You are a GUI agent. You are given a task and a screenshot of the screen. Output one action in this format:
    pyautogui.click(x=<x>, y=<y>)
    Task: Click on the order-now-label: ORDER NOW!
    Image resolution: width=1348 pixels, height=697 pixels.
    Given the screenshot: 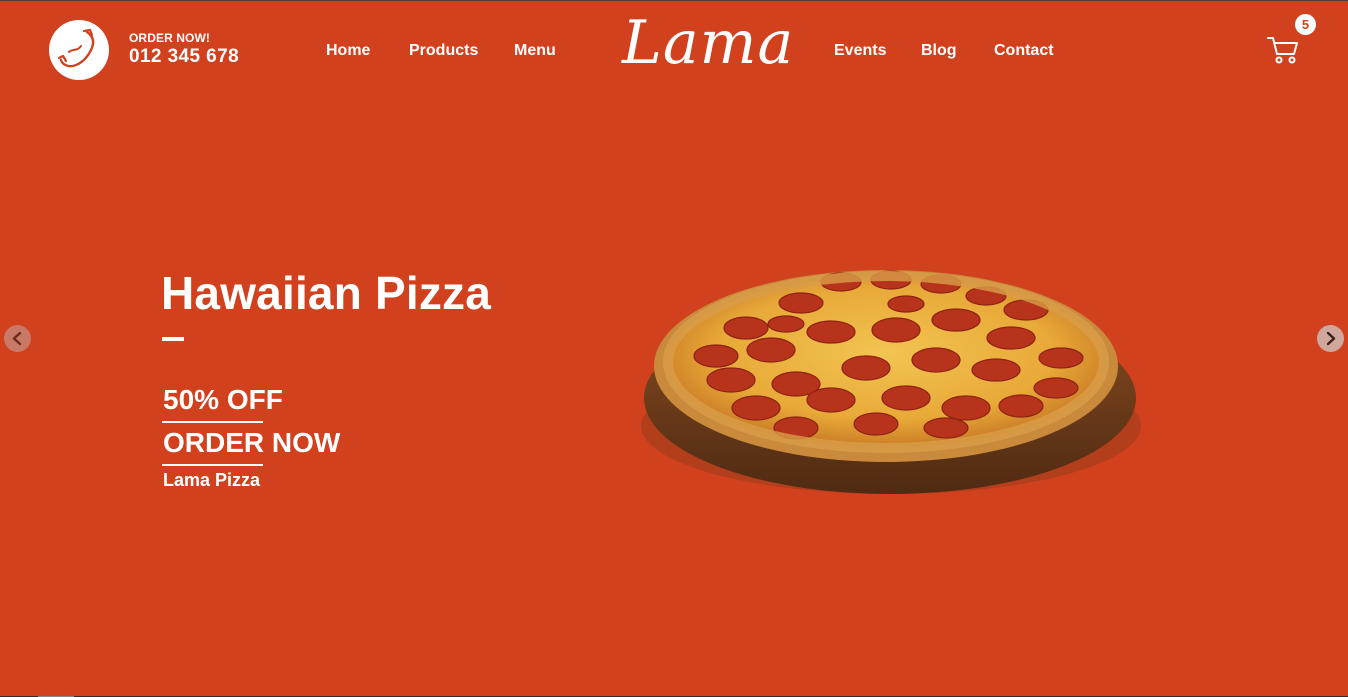 What is the action you would take?
    pyautogui.click(x=169, y=38)
    